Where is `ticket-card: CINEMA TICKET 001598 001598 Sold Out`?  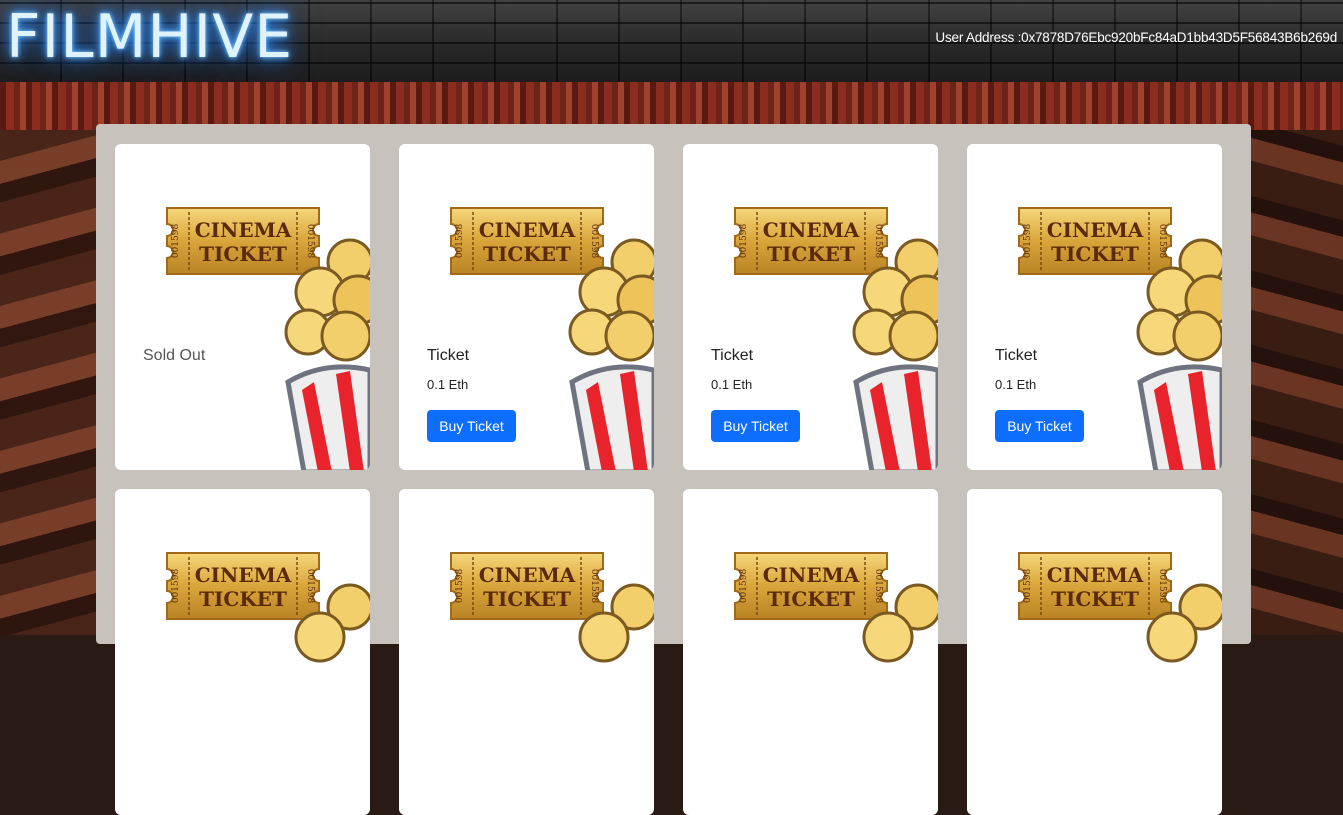
ticket-card: CINEMA TICKET 001598 001598 Sold Out is located at coordinates (242, 307).